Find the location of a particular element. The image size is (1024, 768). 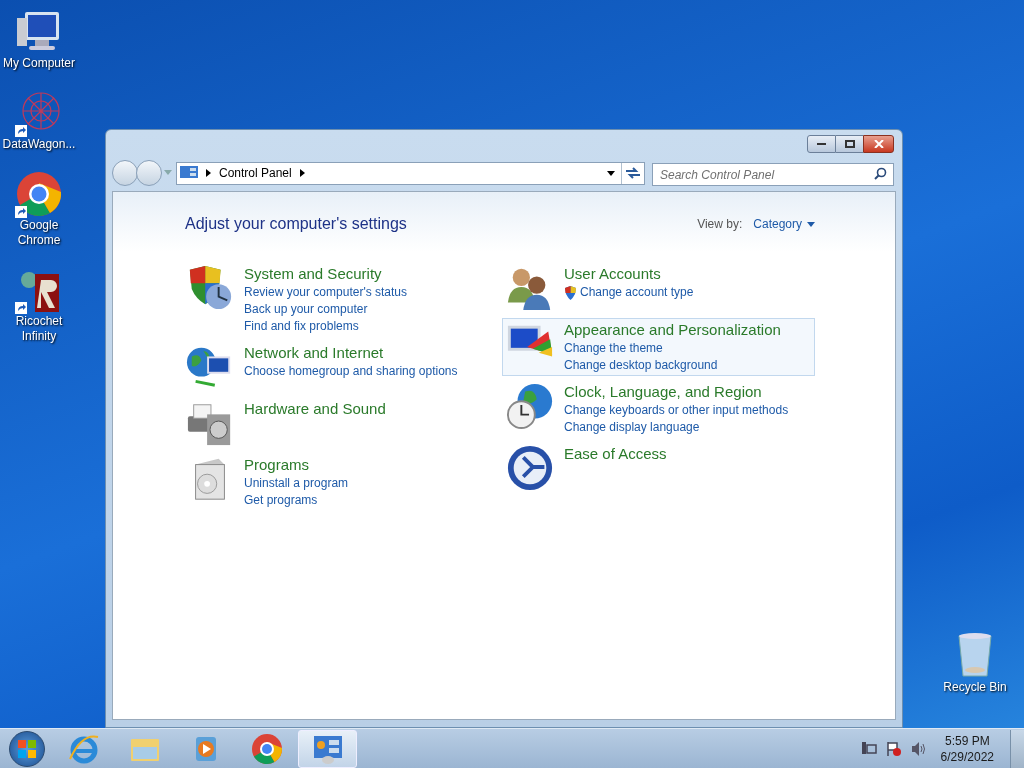

category-link: Review your computer's status is located at coordinates (326, 292).